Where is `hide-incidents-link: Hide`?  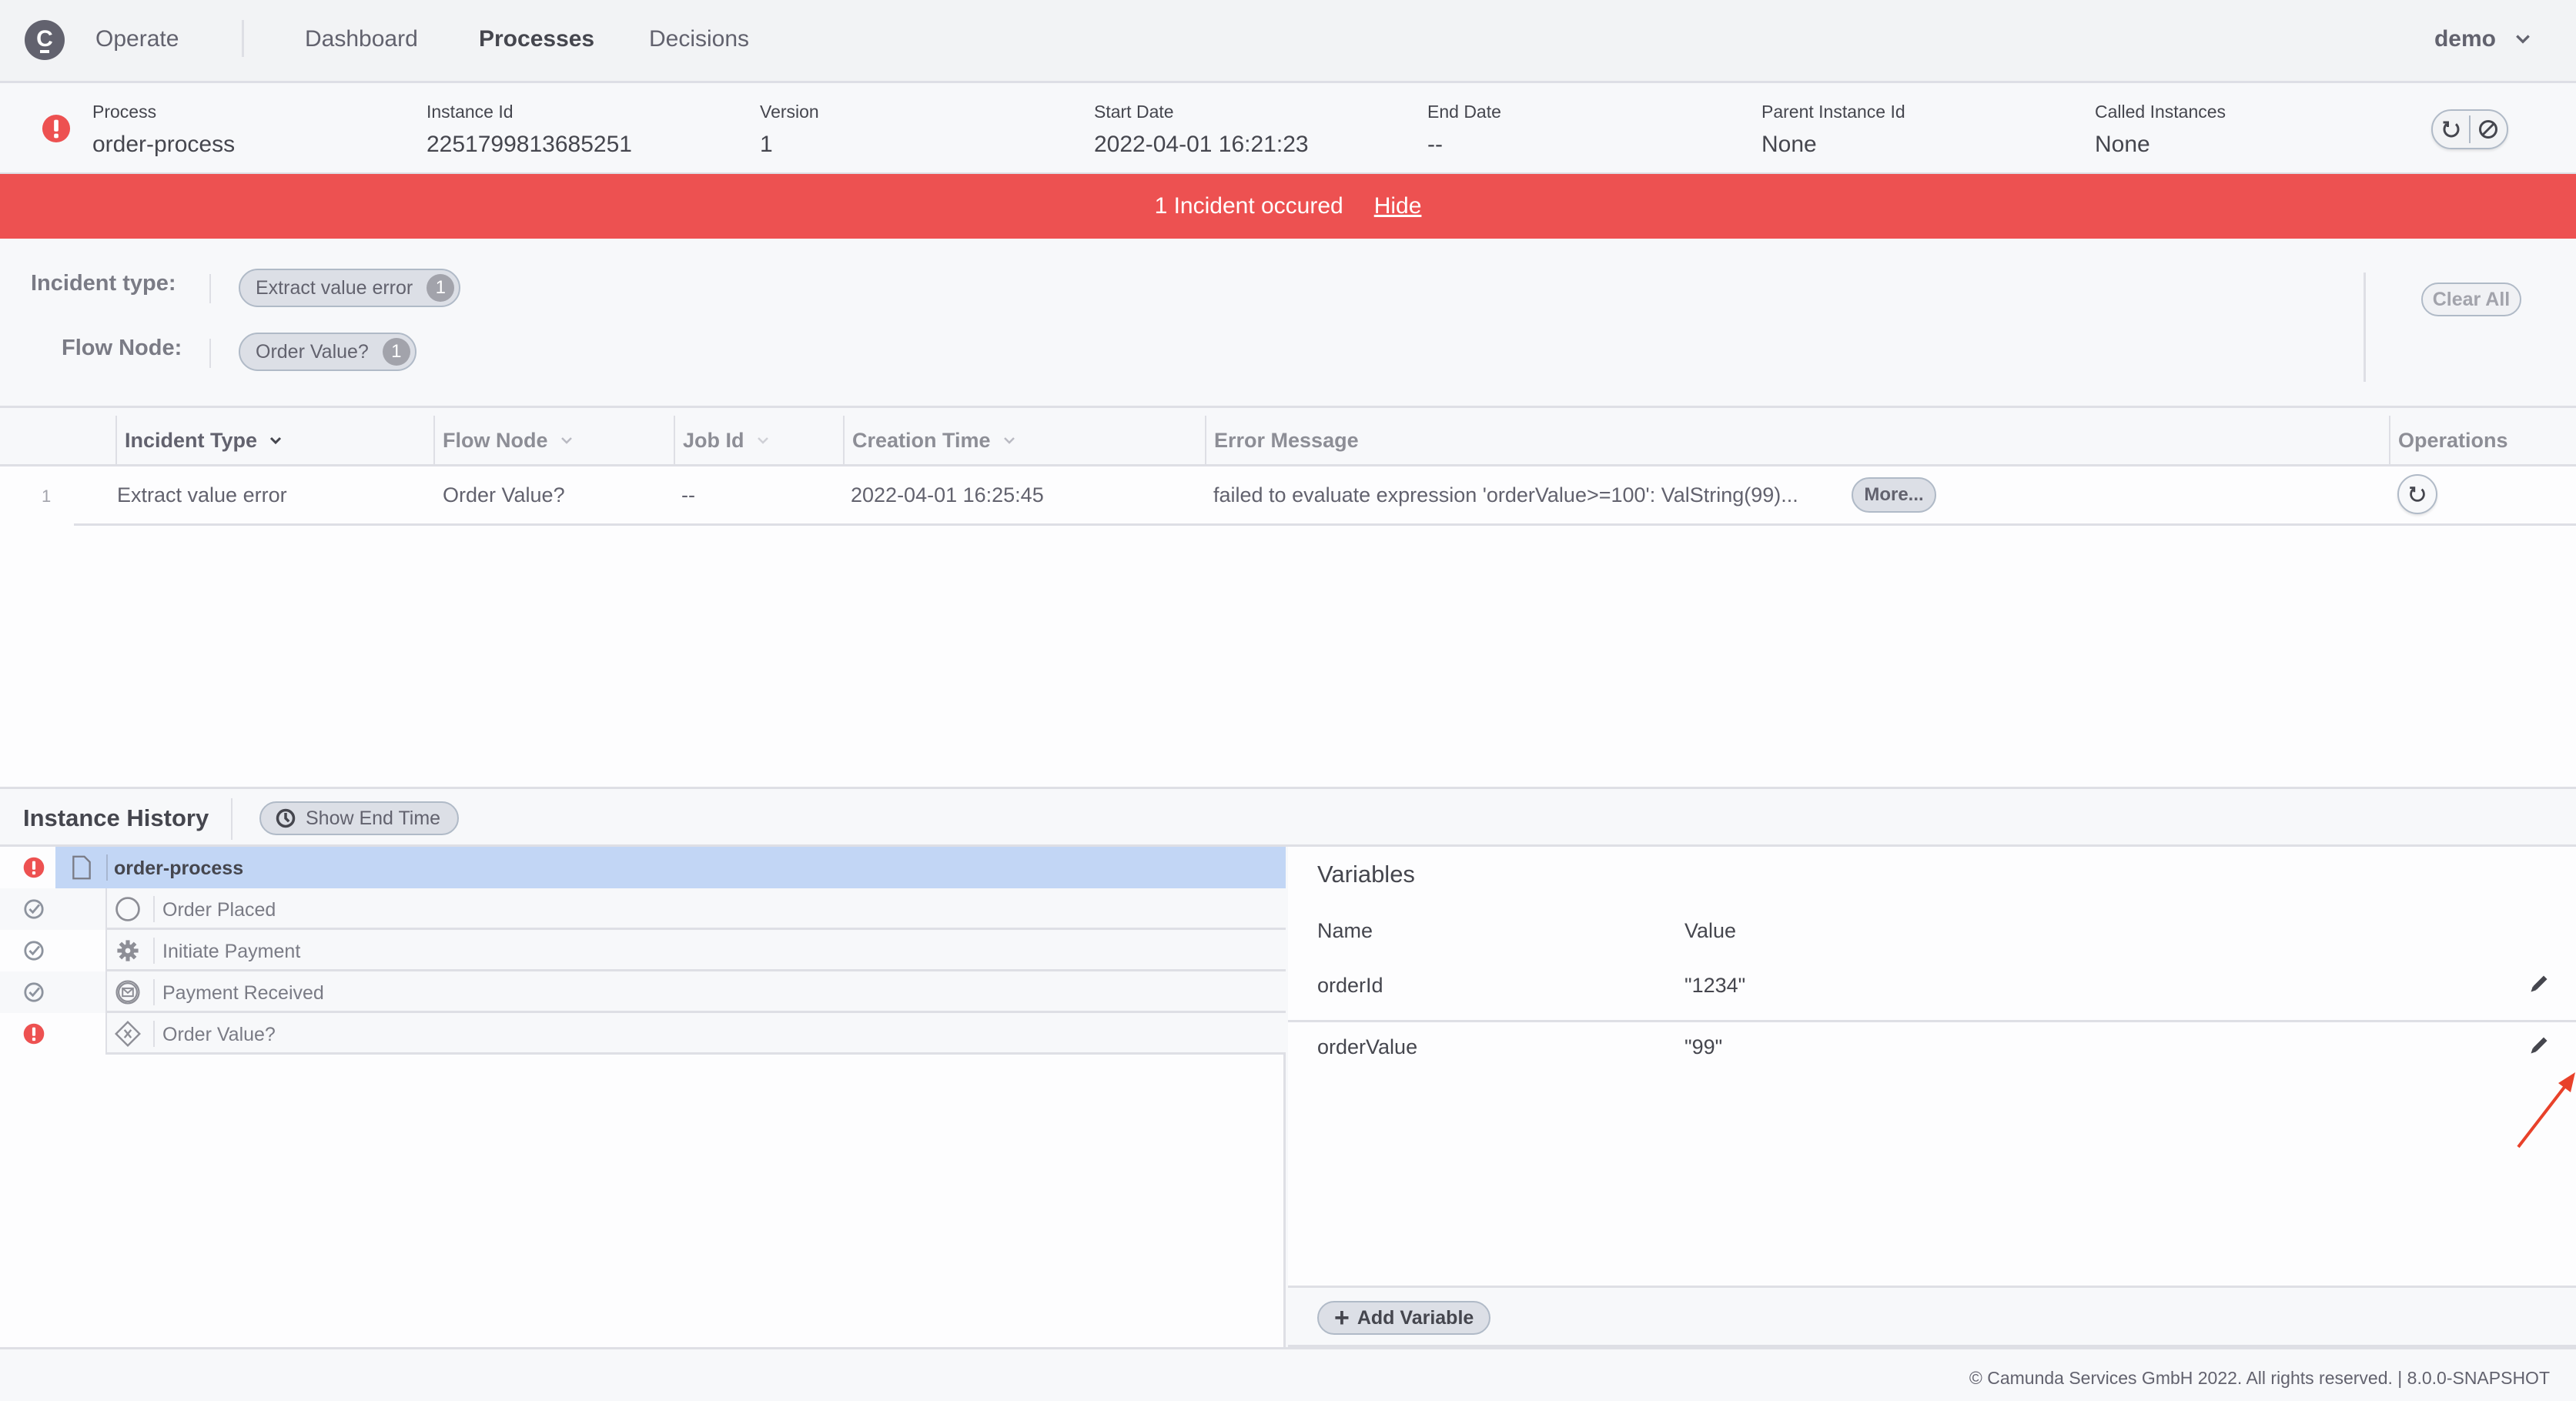 hide-incidents-link: Hide is located at coordinates (1398, 206).